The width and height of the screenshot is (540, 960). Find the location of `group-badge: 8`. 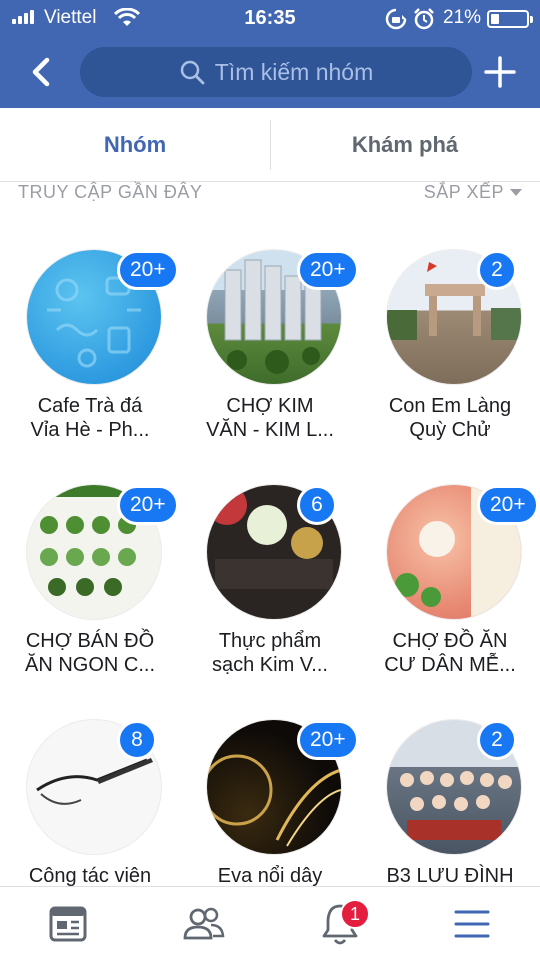

group-badge: 8 is located at coordinates (137, 740).